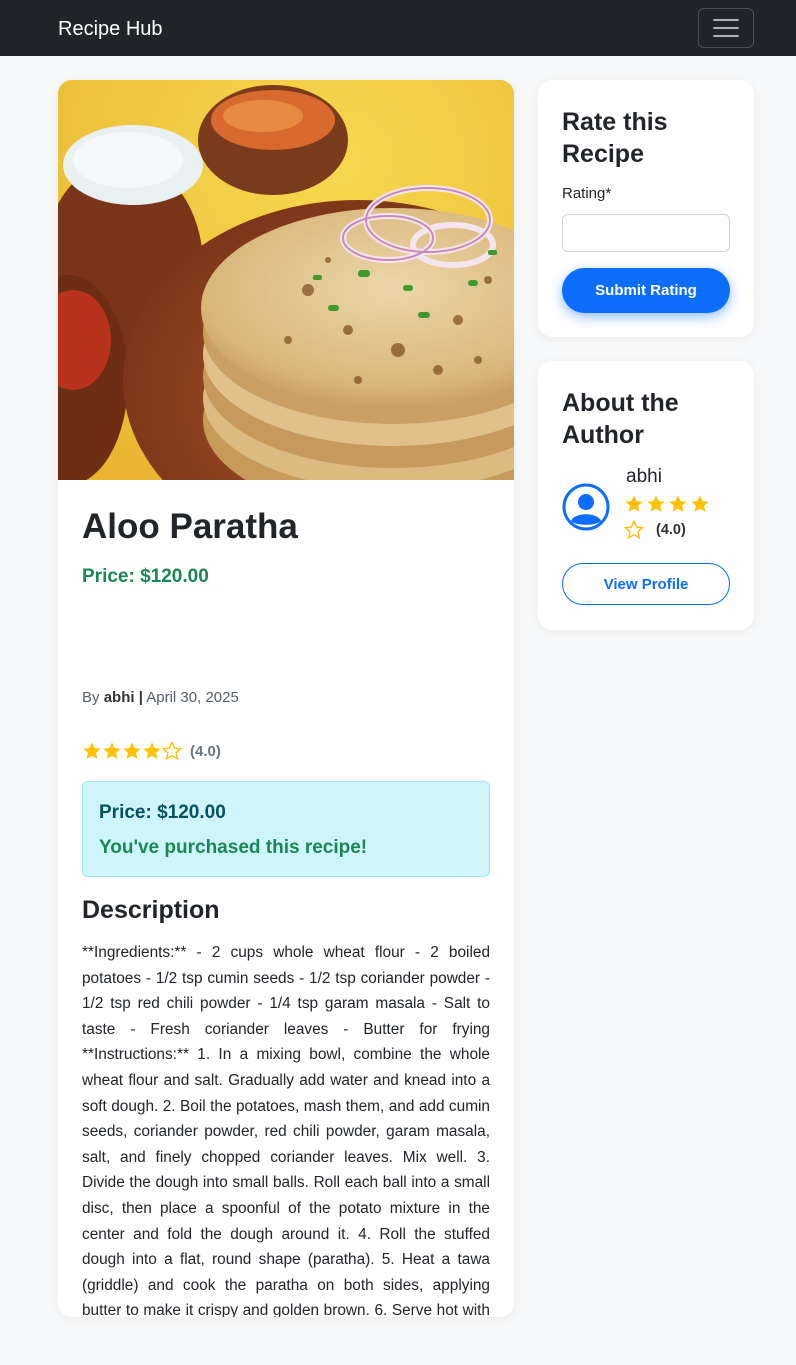 The height and width of the screenshot is (1365, 796). Describe the element at coordinates (646, 233) in the screenshot. I see `rating-input` at that location.